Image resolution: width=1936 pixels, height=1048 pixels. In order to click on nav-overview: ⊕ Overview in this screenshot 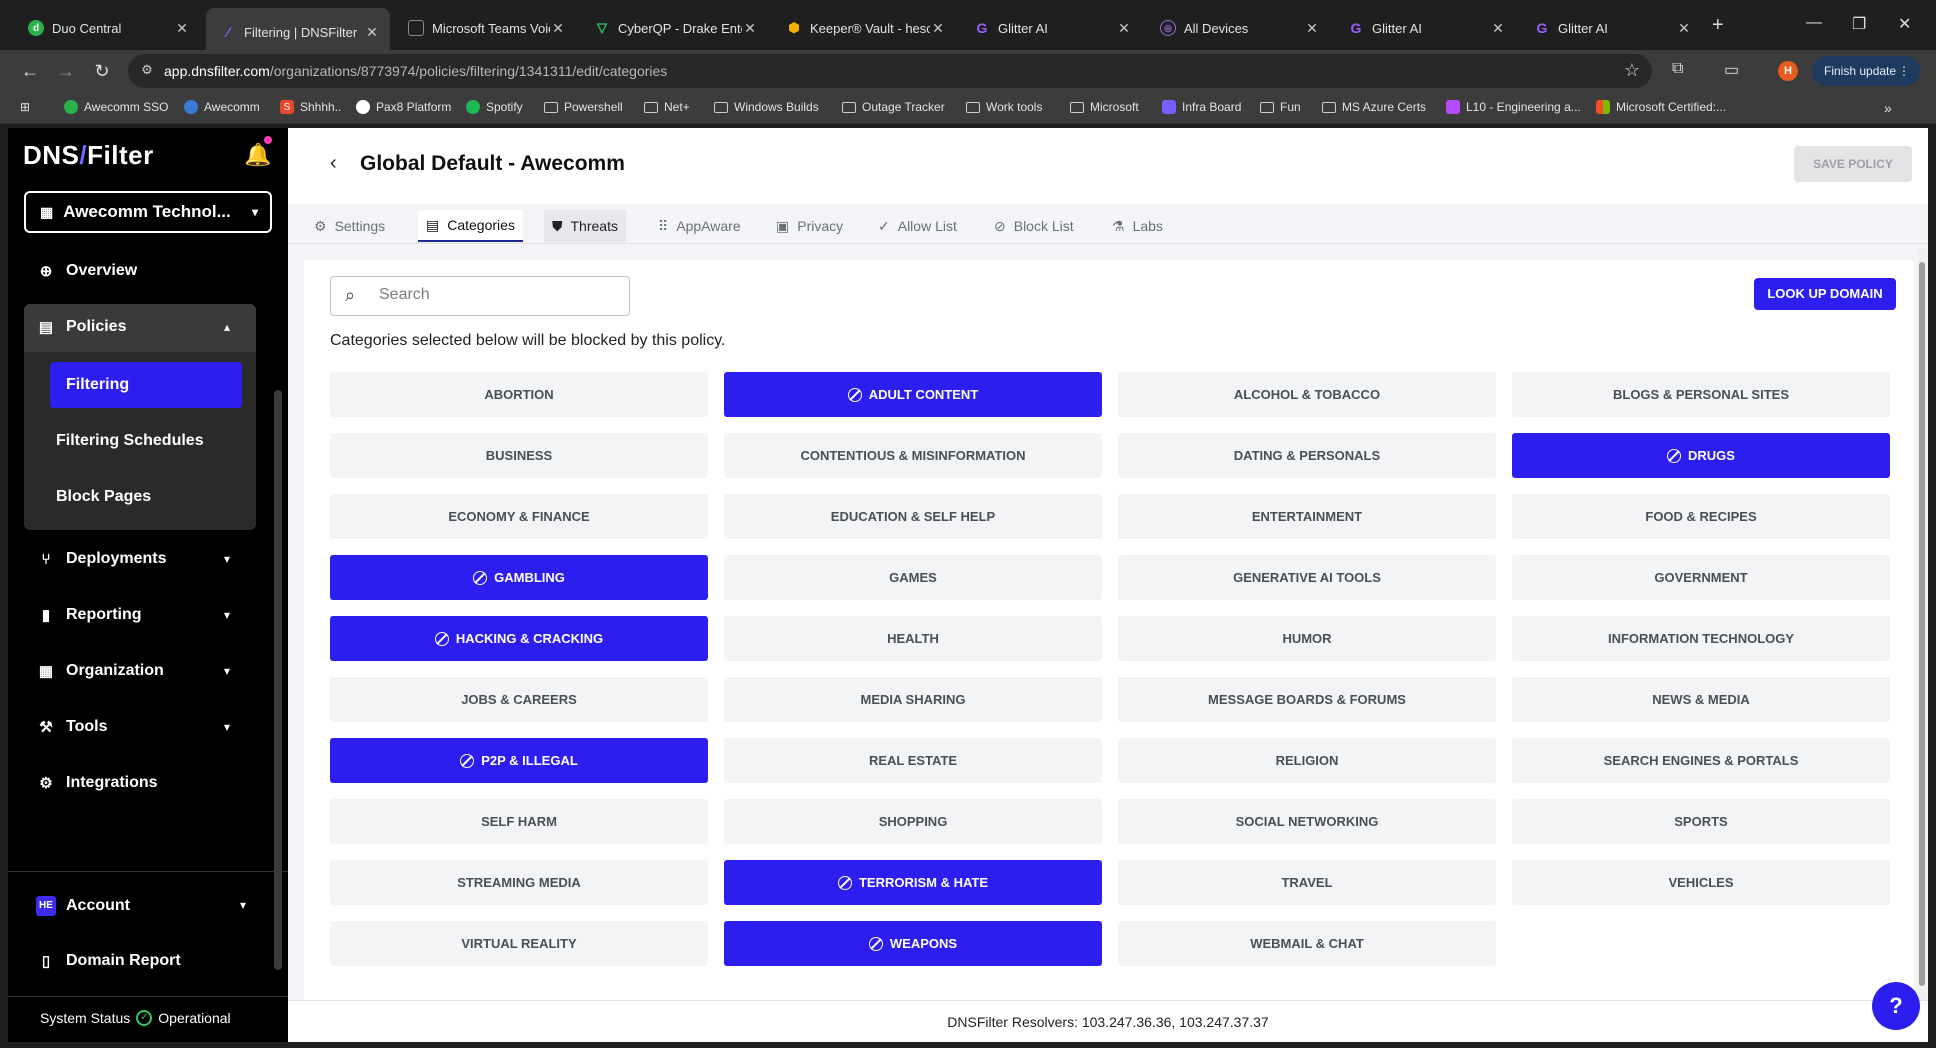, I will do `click(86, 271)`.